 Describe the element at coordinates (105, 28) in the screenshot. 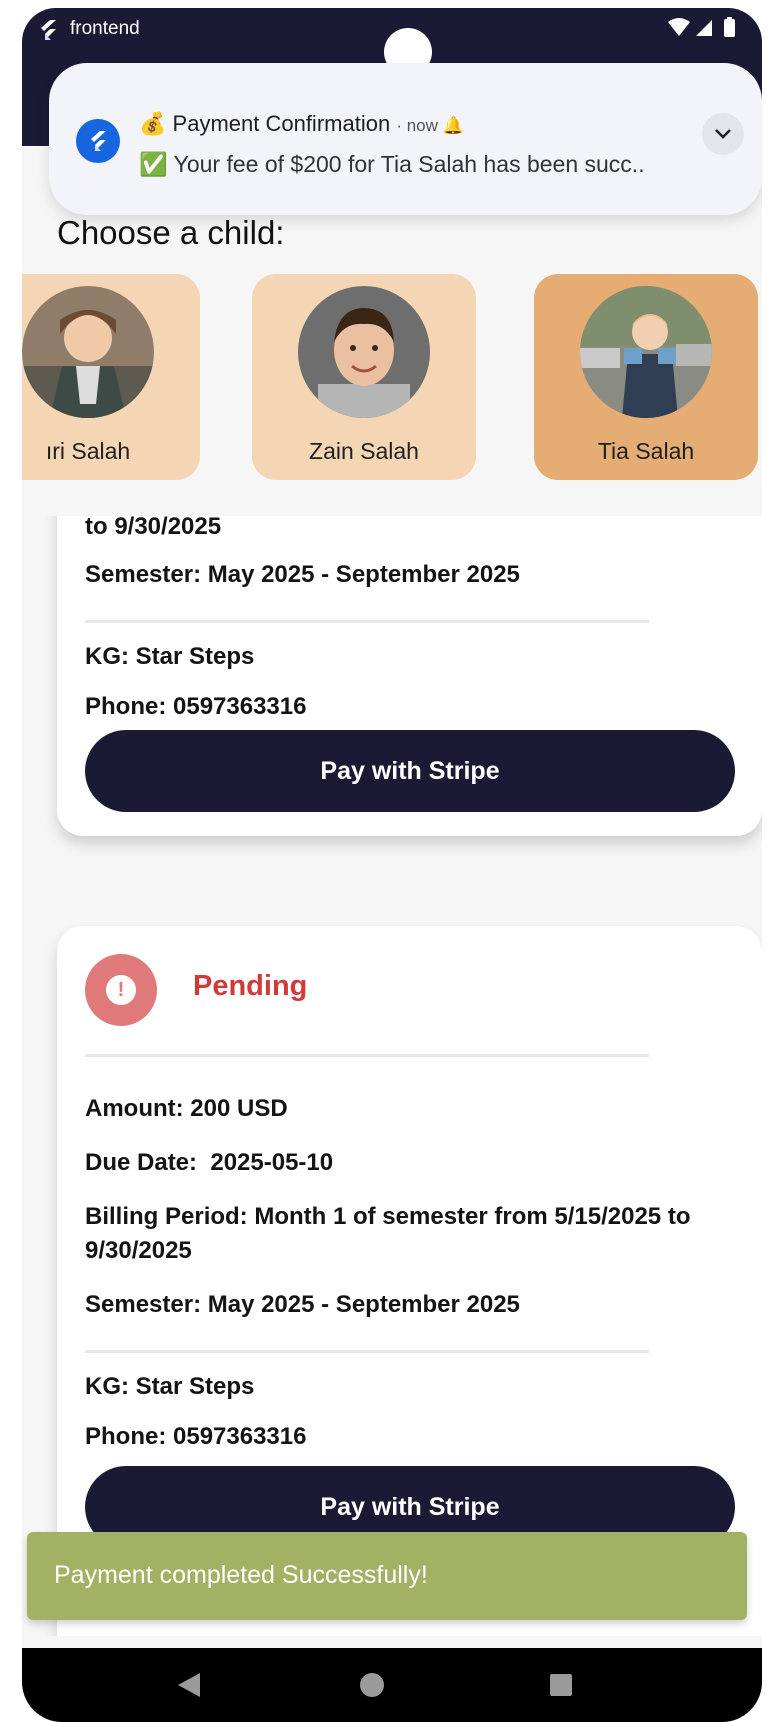

I see `status-app-name: frontend` at that location.